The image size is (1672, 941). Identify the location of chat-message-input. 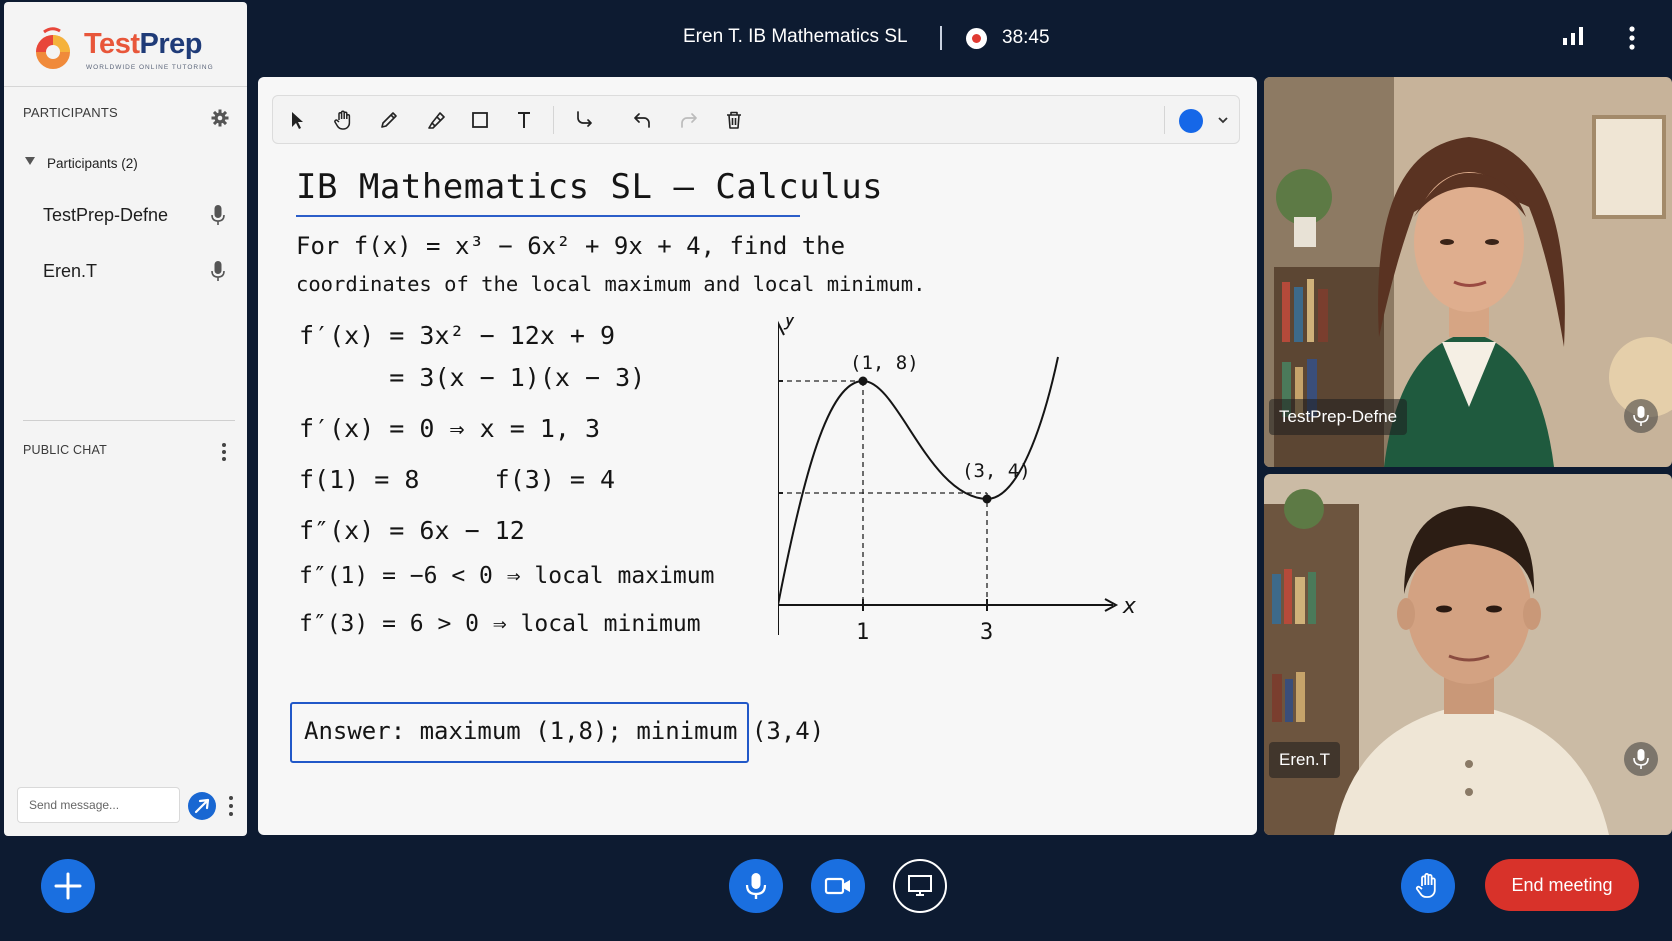
(98, 805).